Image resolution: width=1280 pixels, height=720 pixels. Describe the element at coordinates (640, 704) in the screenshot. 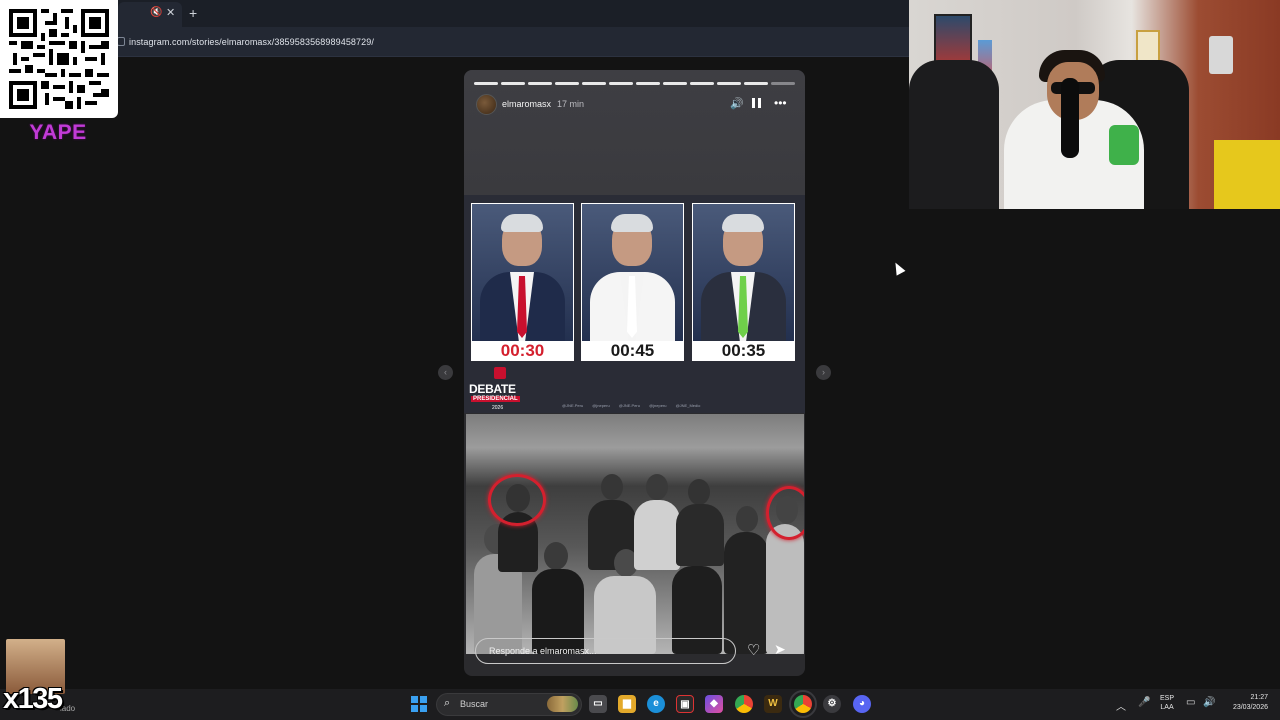

I see `taskbar` at that location.